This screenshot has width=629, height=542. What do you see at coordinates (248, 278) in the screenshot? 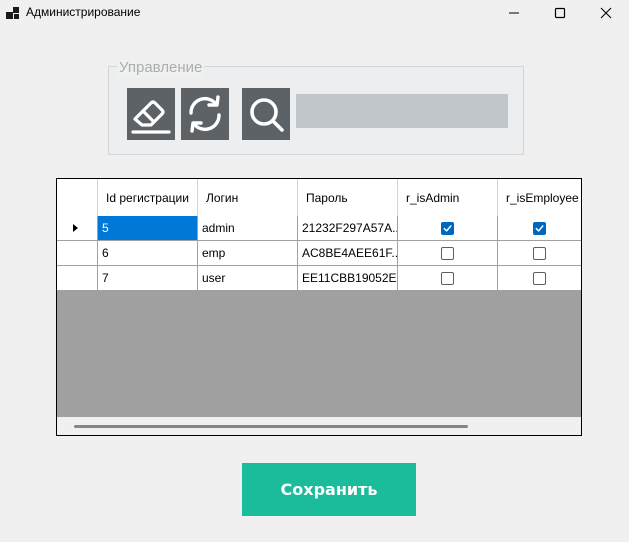
I see `cell-login: user` at bounding box center [248, 278].